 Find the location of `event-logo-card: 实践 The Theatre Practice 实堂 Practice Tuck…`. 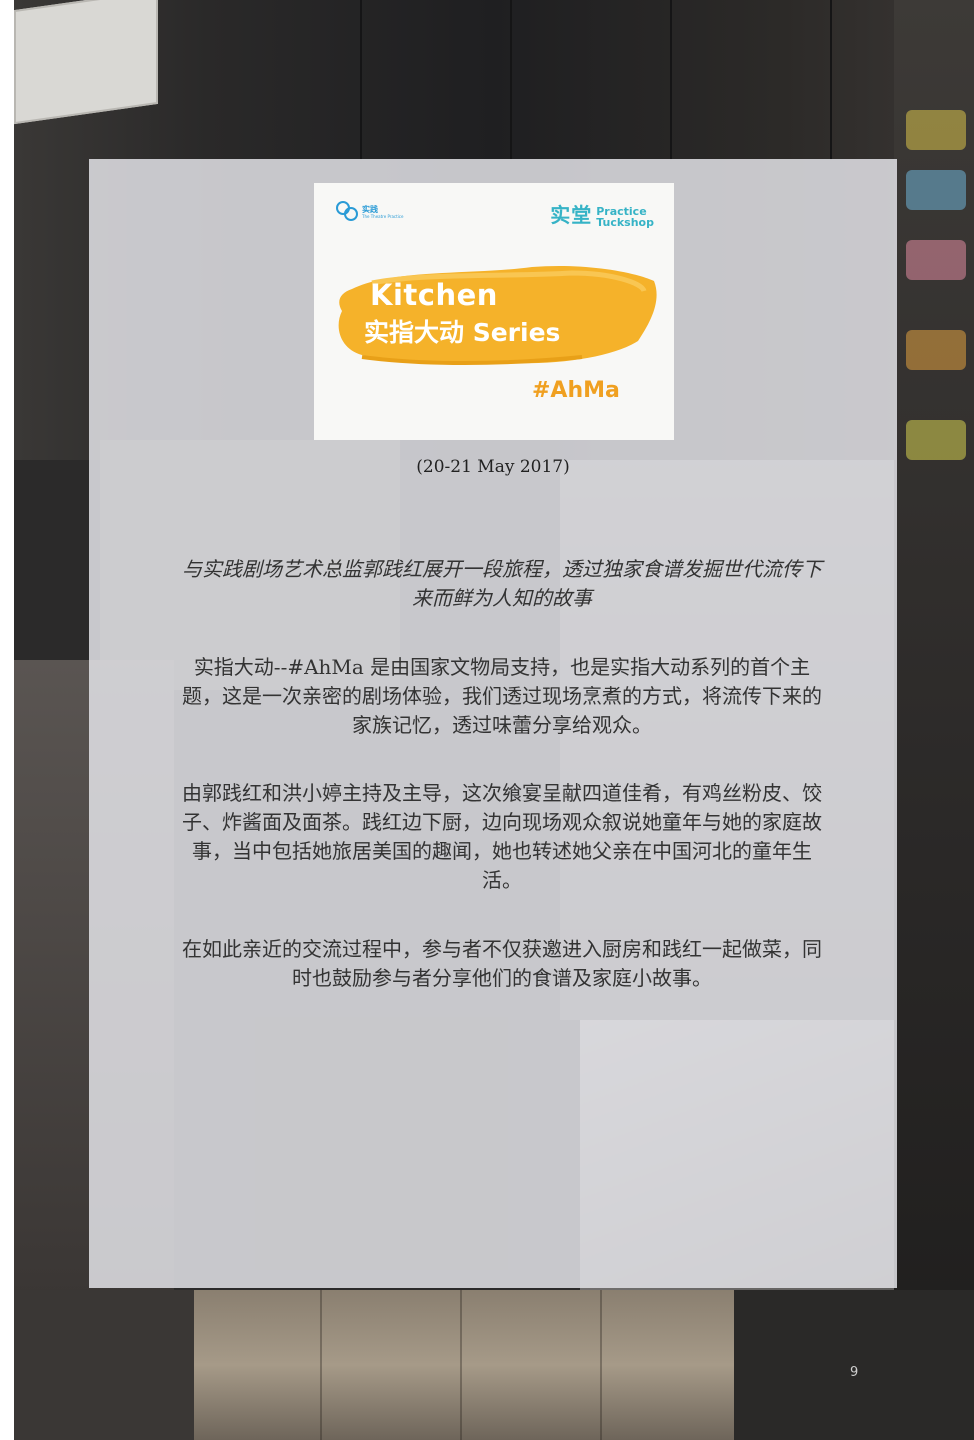

event-logo-card: 实践 The Theatre Practice 实堂 Practice Tuck… is located at coordinates (494, 311).